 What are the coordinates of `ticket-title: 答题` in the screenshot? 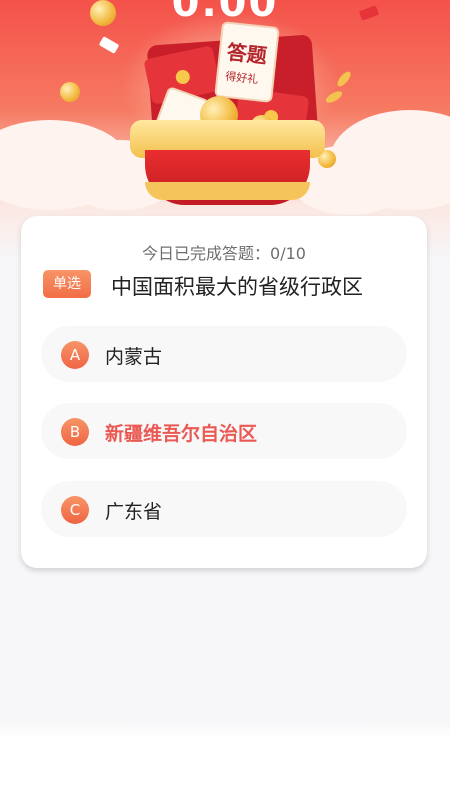 It's located at (246, 53).